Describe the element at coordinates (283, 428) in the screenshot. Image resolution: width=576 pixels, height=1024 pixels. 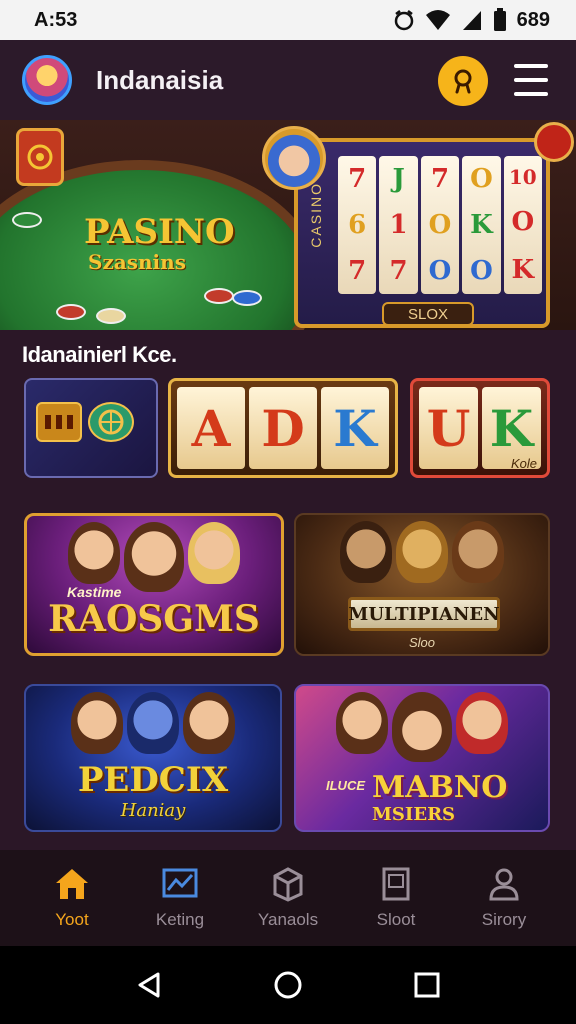
I see `game-tile: A D K` at that location.